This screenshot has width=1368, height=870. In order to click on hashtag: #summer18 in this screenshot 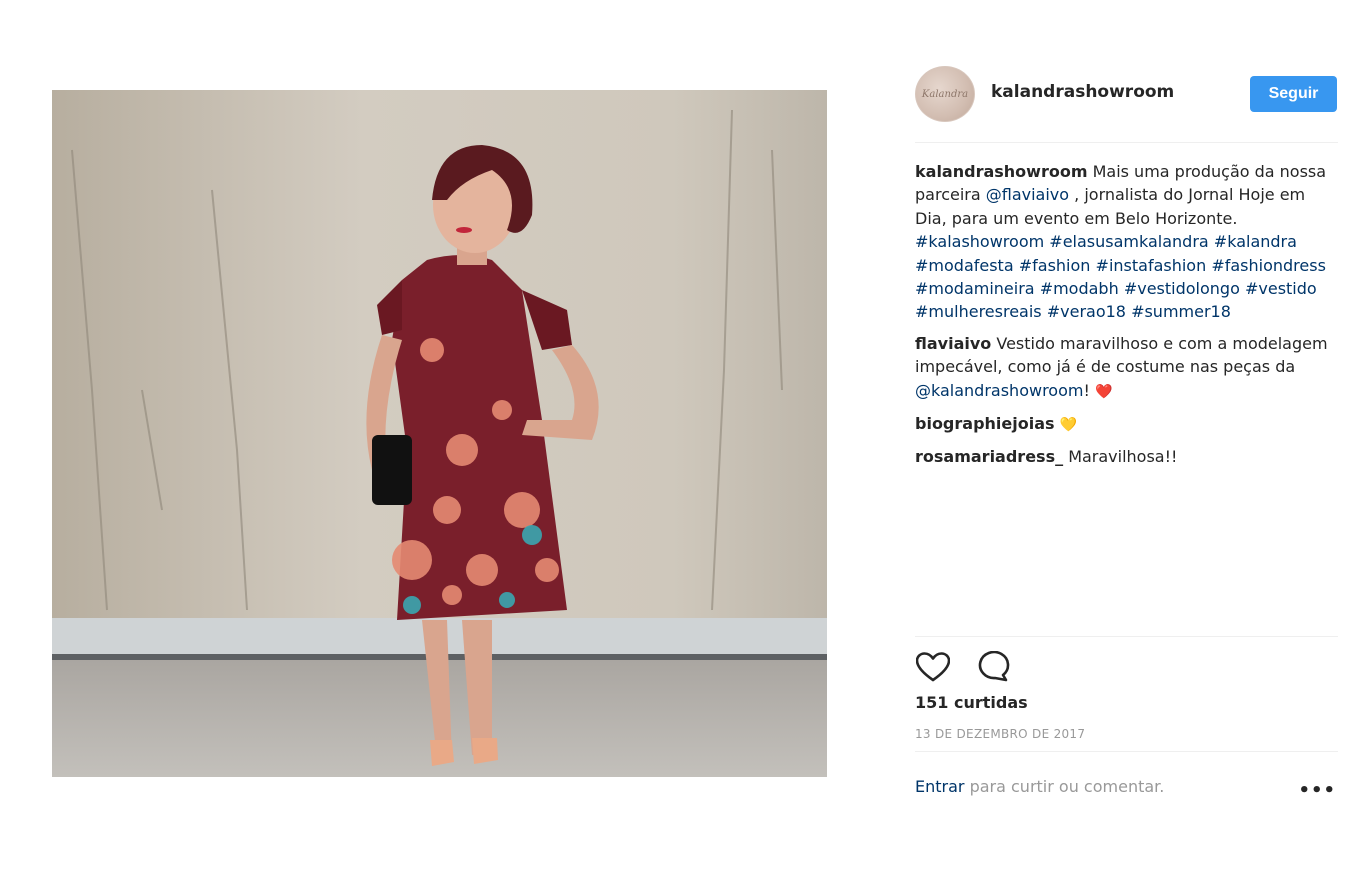, I will do `click(1181, 311)`.